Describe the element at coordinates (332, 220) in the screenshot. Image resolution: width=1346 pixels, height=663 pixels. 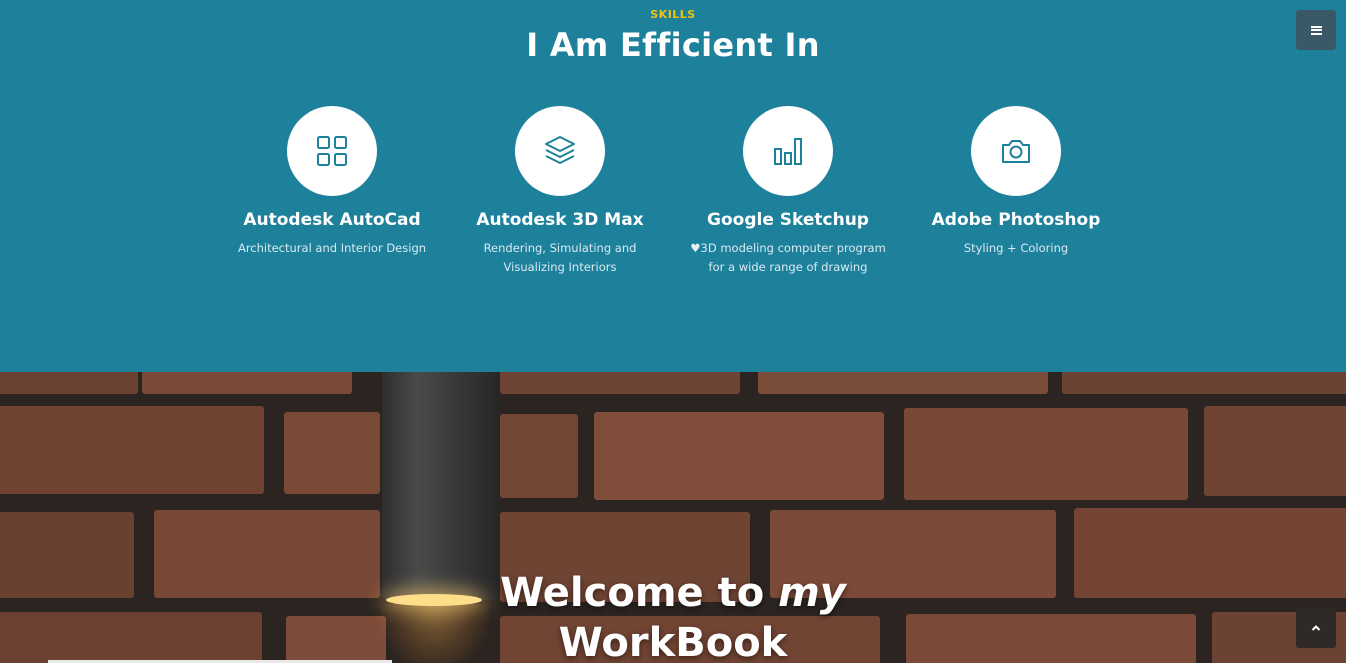
I see `skill-name: Autodesk AutoCad` at that location.